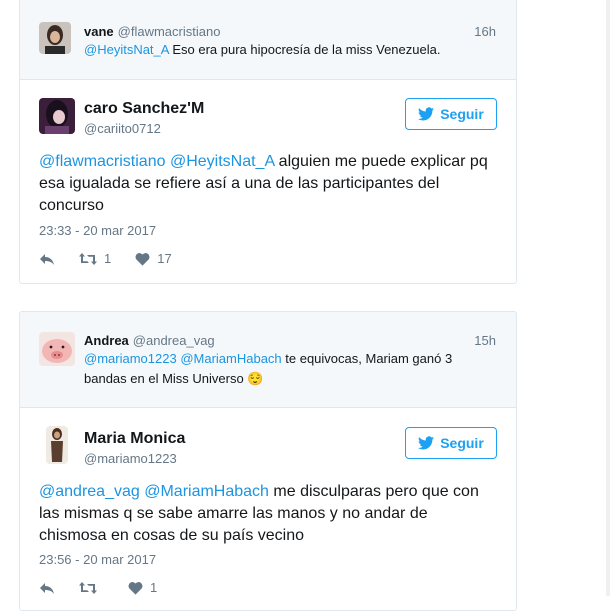 This screenshot has width=610, height=611. I want to click on author-name: caro Sanchez'M, so click(144, 109).